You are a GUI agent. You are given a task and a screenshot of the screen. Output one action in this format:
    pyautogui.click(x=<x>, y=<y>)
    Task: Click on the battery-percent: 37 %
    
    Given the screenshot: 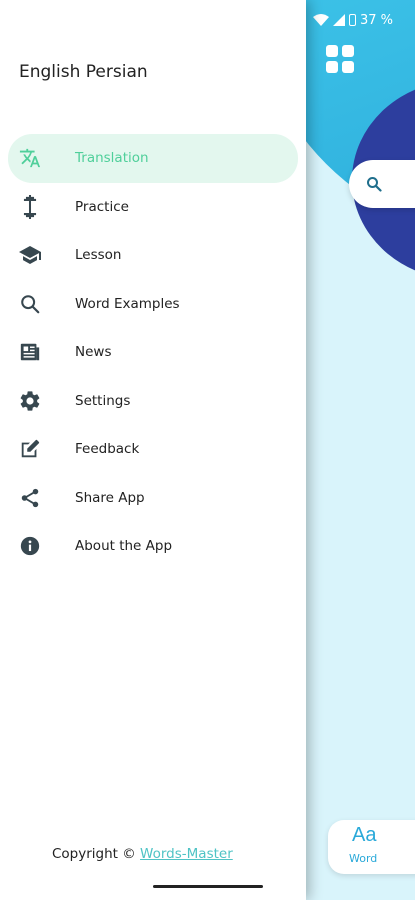 What is the action you would take?
    pyautogui.click(x=376, y=20)
    